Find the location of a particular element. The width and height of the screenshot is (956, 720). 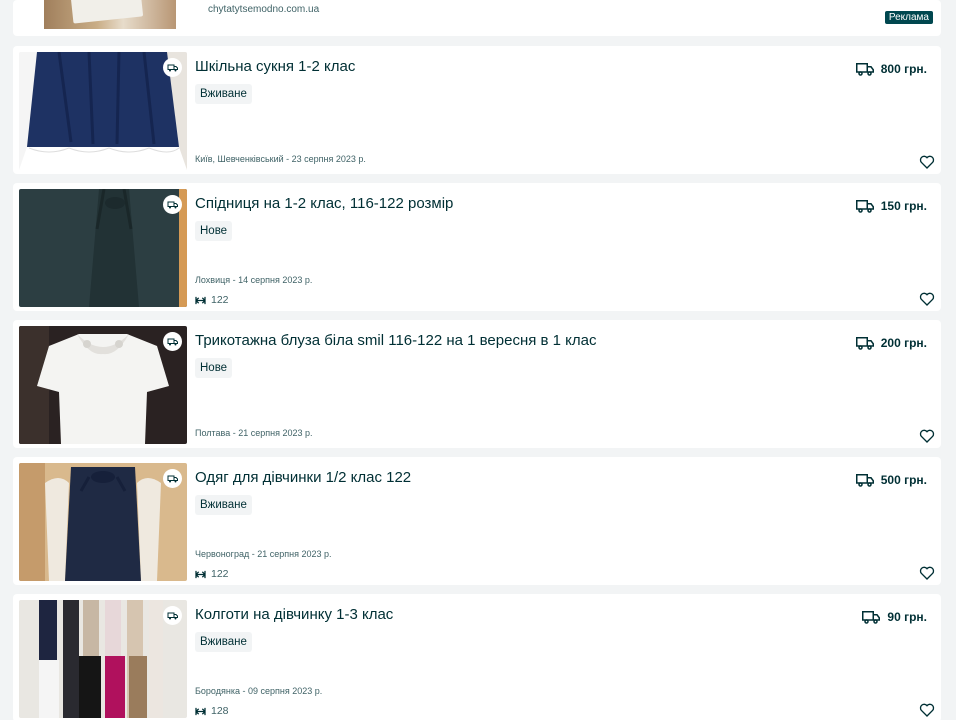

price-value: 200 грн. is located at coordinates (903, 343).